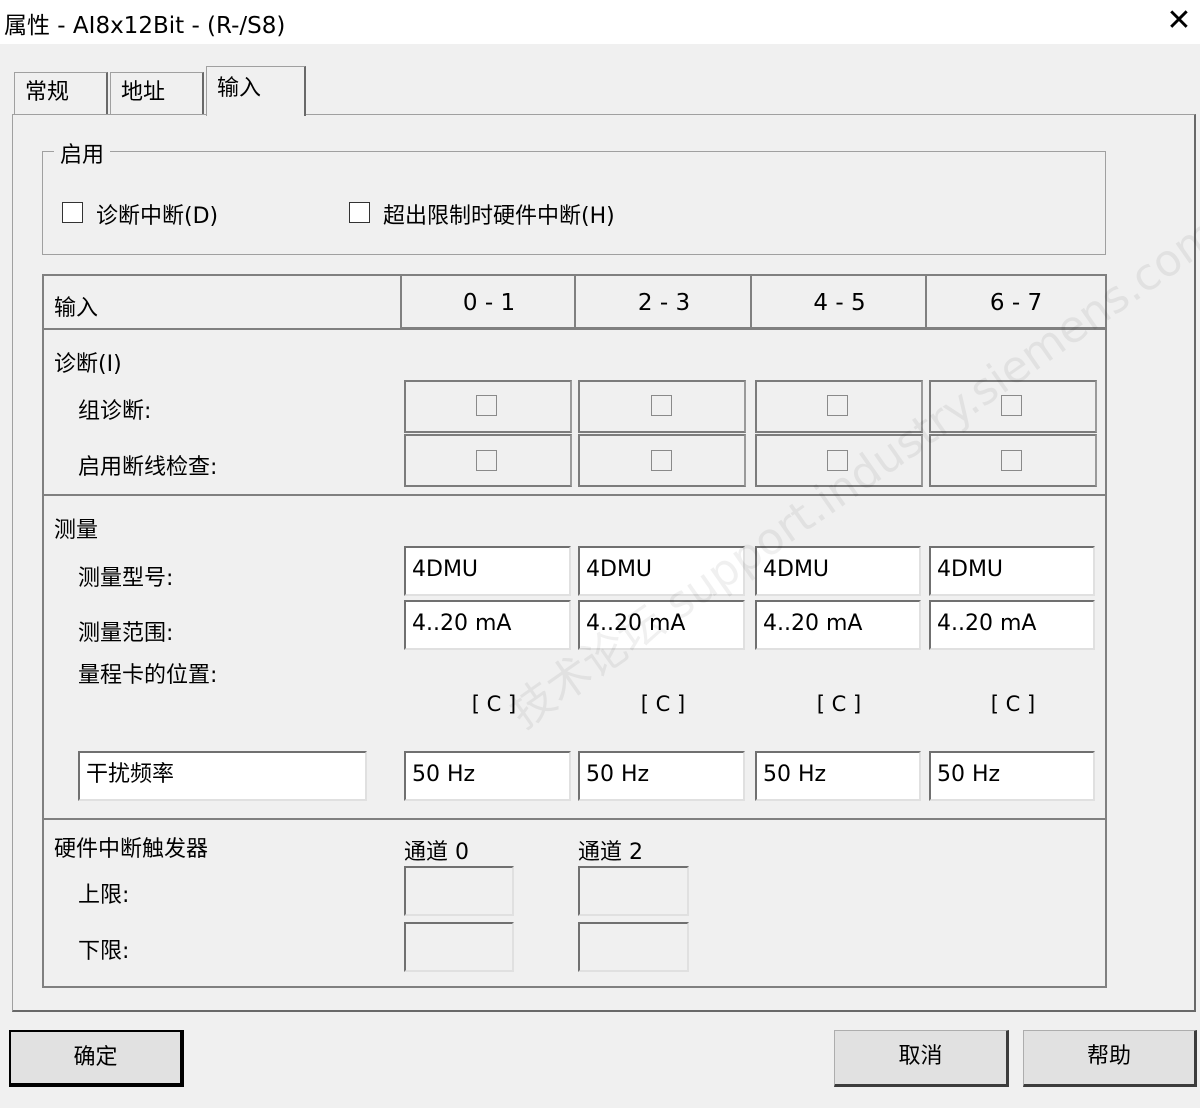  I want to click on channel-0-label: 通道 0, so click(436, 852).